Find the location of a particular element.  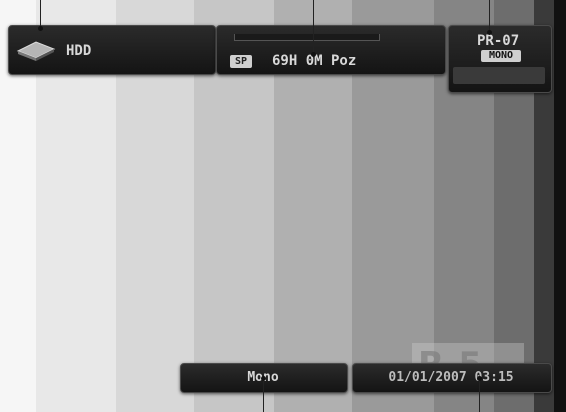

record-mode-badge: SP is located at coordinates (241, 61).